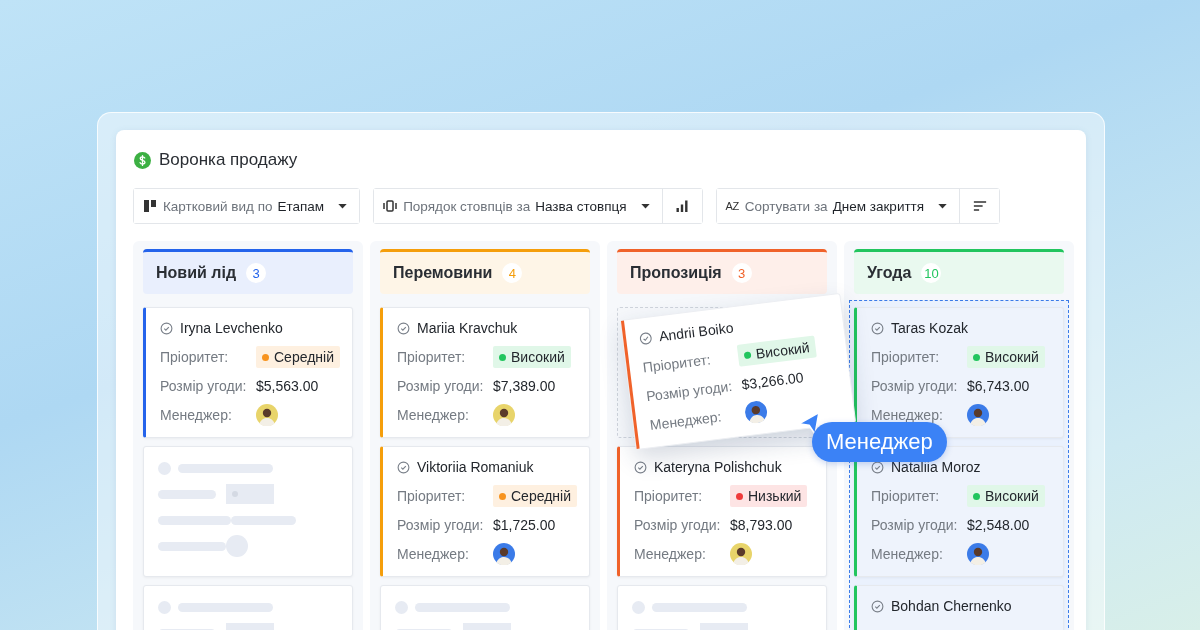 The height and width of the screenshot is (630, 1200). What do you see at coordinates (287, 386) in the screenshot?
I see `deal-amount: $5,563.00` at bounding box center [287, 386].